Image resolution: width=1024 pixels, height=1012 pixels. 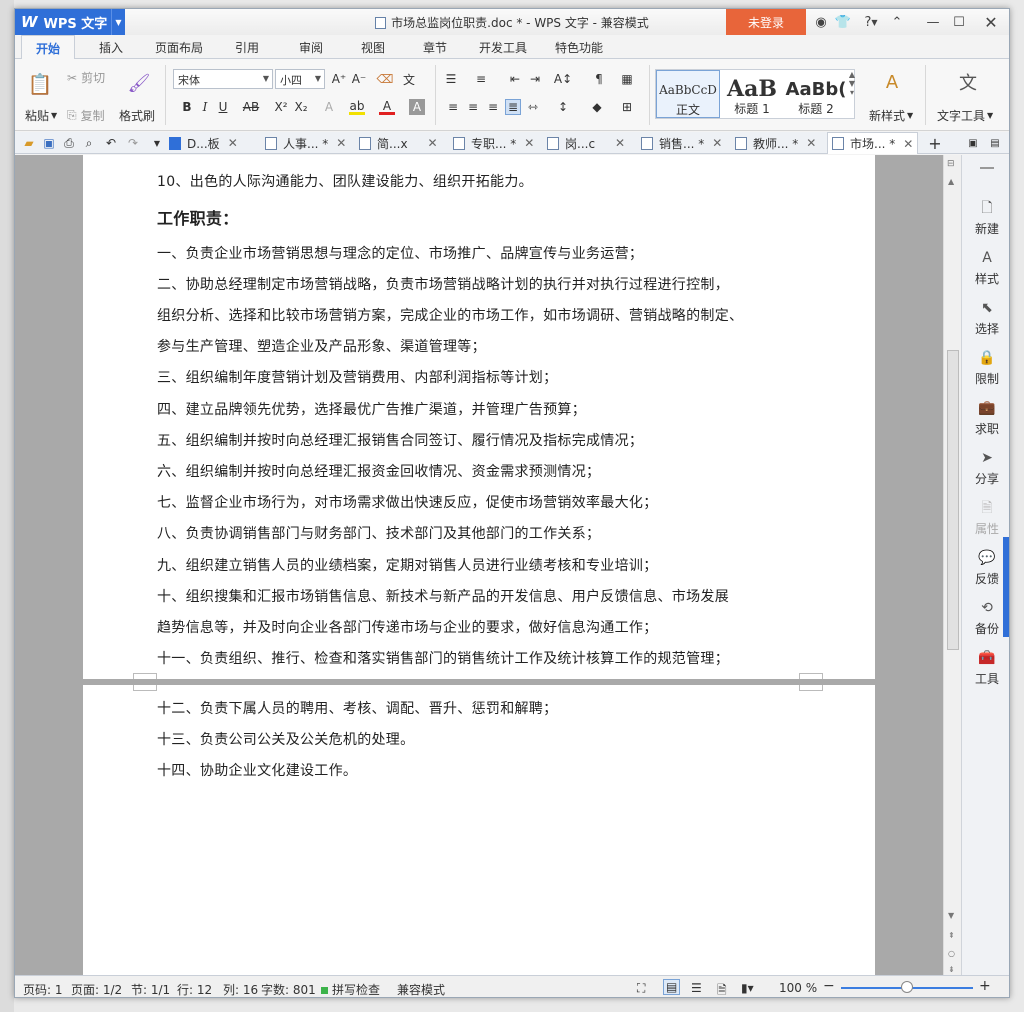 What do you see at coordinates (288, 989) in the screenshot?
I see `status-word-count: 字数: 801` at bounding box center [288, 989].